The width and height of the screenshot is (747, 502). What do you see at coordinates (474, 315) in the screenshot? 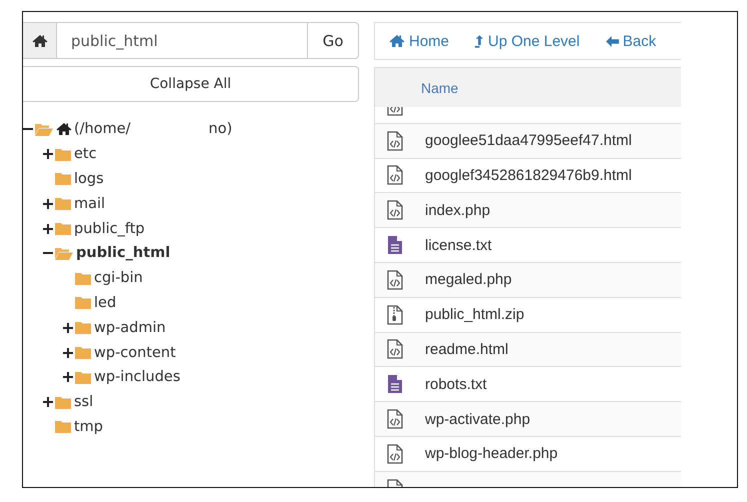
I see `file-name: public_html.zip` at bounding box center [474, 315].